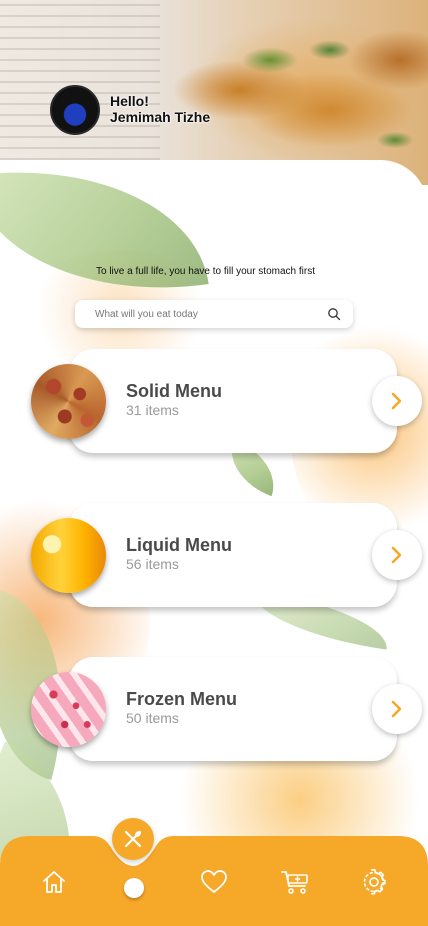 This screenshot has height=926, width=428. I want to click on open-liquid-menu-button, so click(397, 555).